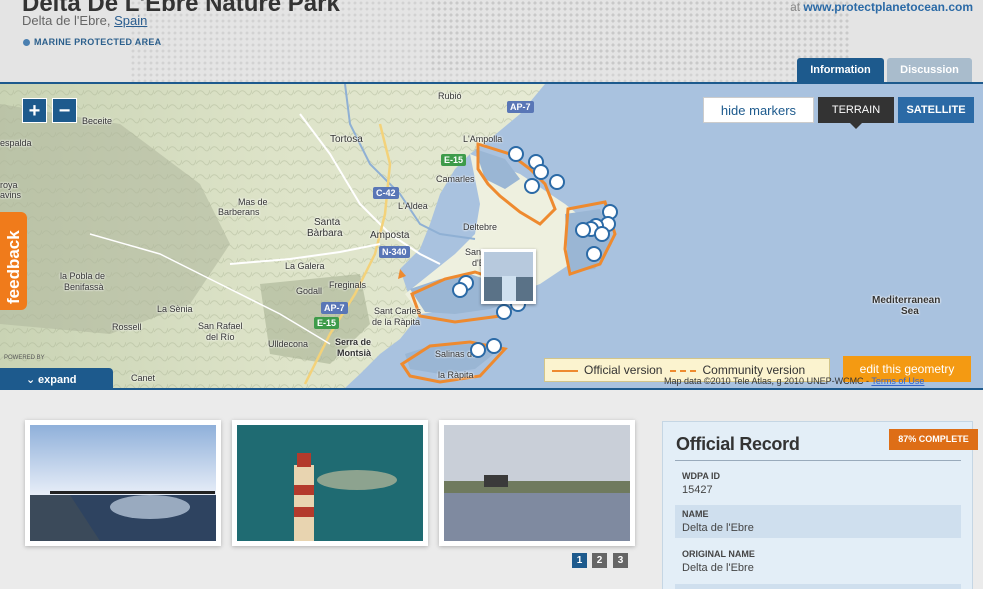 The image size is (983, 589). Describe the element at coordinates (64, 110) in the screenshot. I see `zoom-out-icon: −` at that location.